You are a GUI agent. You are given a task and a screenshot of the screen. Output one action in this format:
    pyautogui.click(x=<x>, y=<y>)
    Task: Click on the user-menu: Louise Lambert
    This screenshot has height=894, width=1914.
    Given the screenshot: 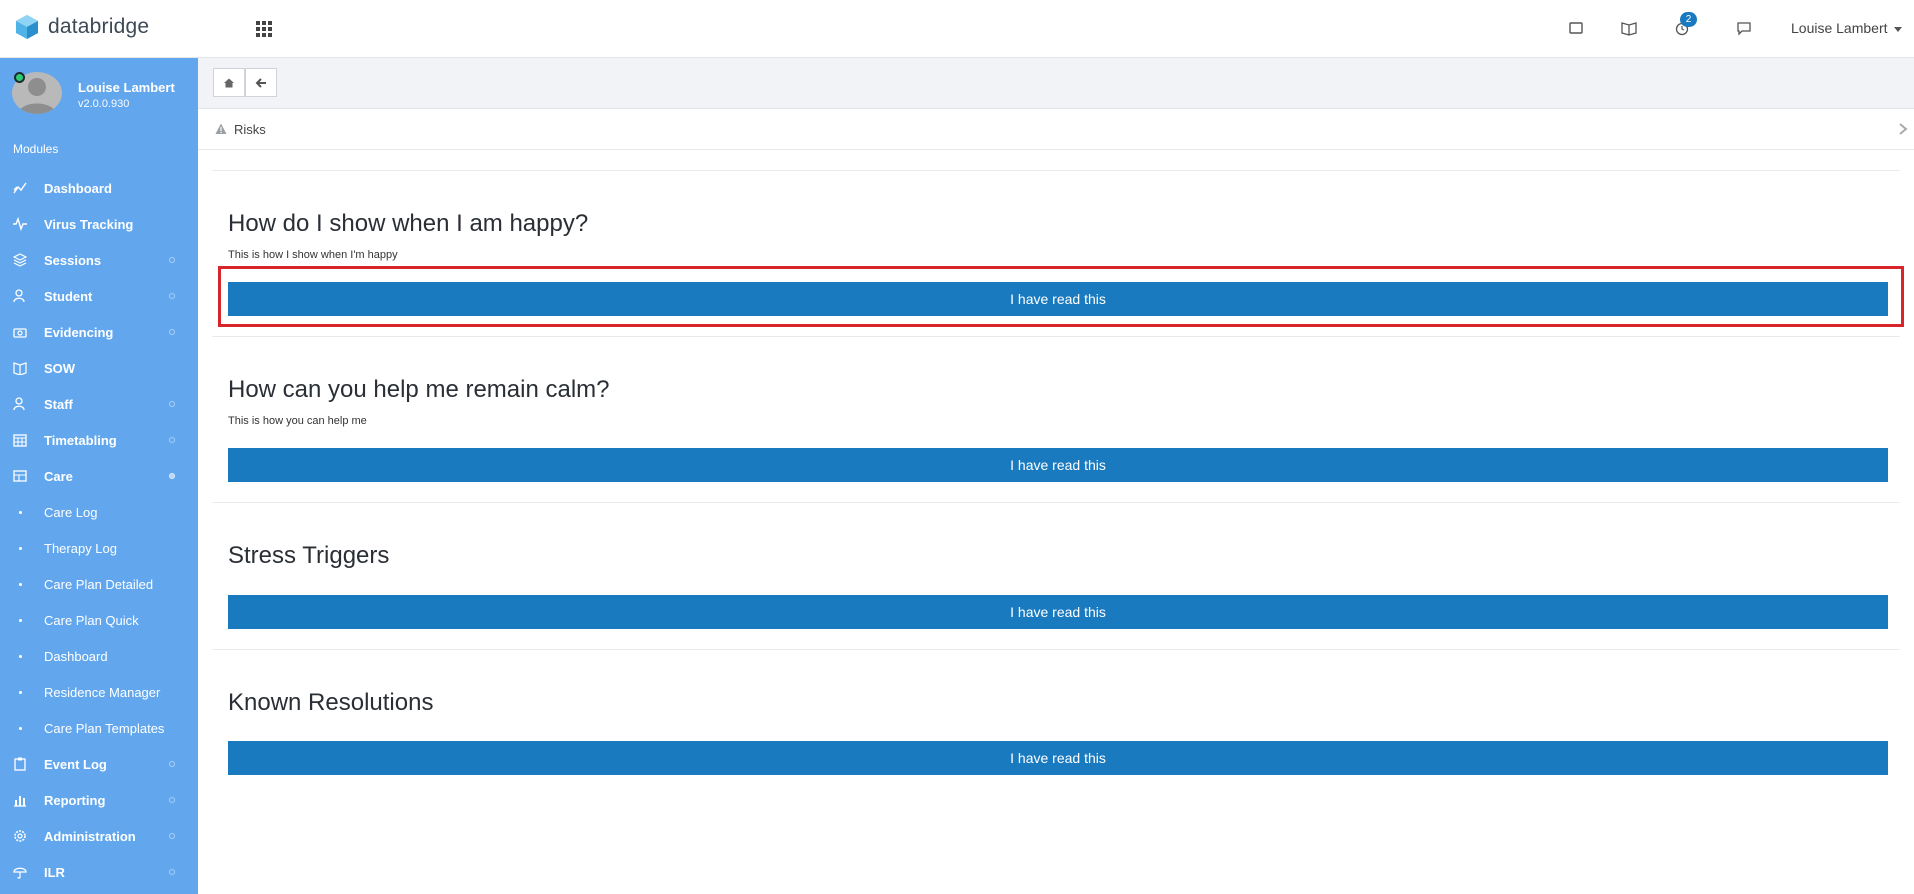 What is the action you would take?
    pyautogui.click(x=1846, y=28)
    